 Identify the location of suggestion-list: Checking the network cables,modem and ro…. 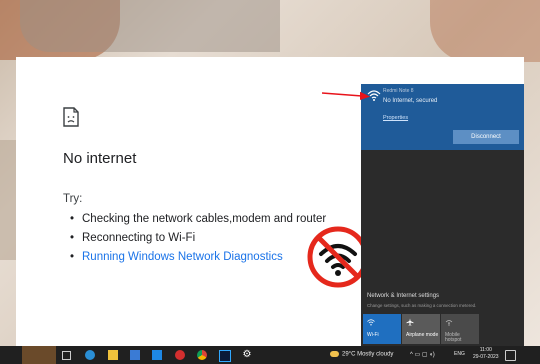
(198, 238).